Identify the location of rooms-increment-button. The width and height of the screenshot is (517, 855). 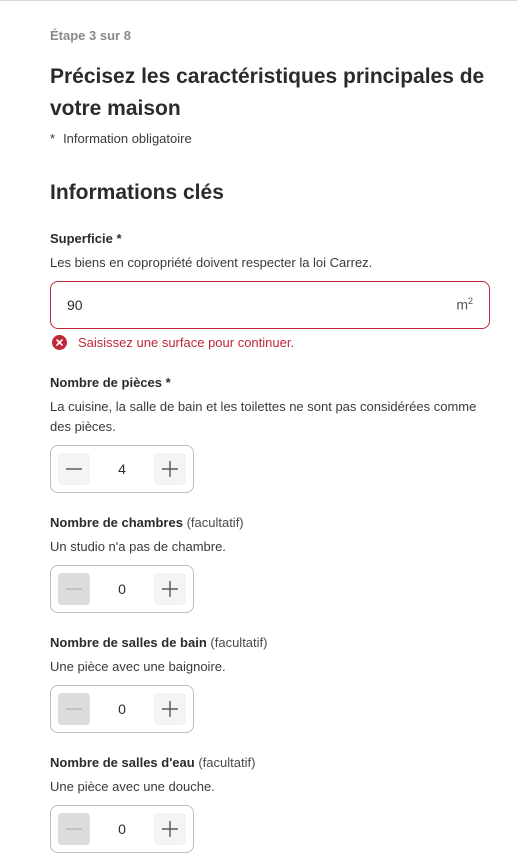
(170, 469).